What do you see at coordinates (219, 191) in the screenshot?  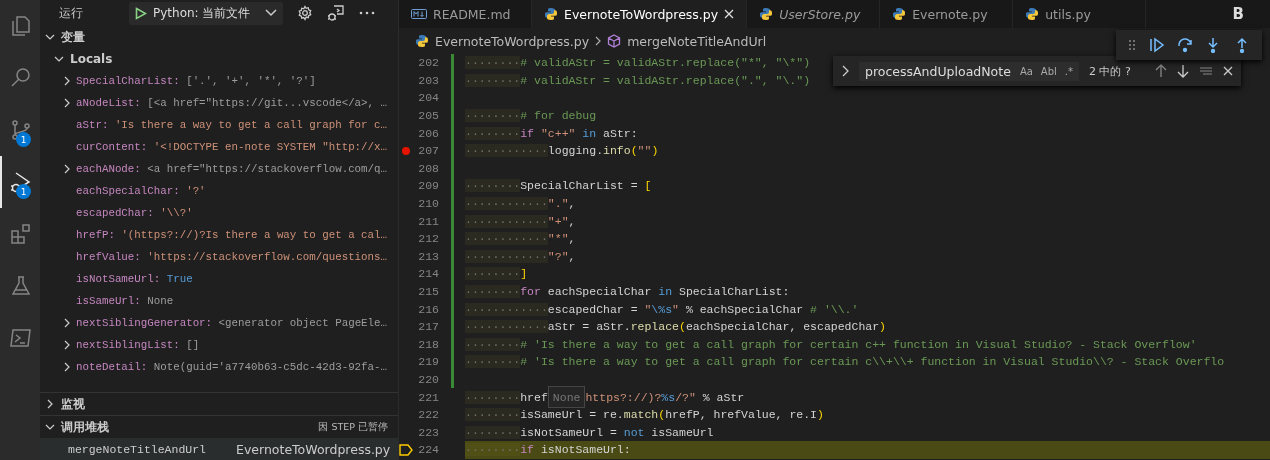 I see `variable-row: eachSpecialChar: '?'` at bounding box center [219, 191].